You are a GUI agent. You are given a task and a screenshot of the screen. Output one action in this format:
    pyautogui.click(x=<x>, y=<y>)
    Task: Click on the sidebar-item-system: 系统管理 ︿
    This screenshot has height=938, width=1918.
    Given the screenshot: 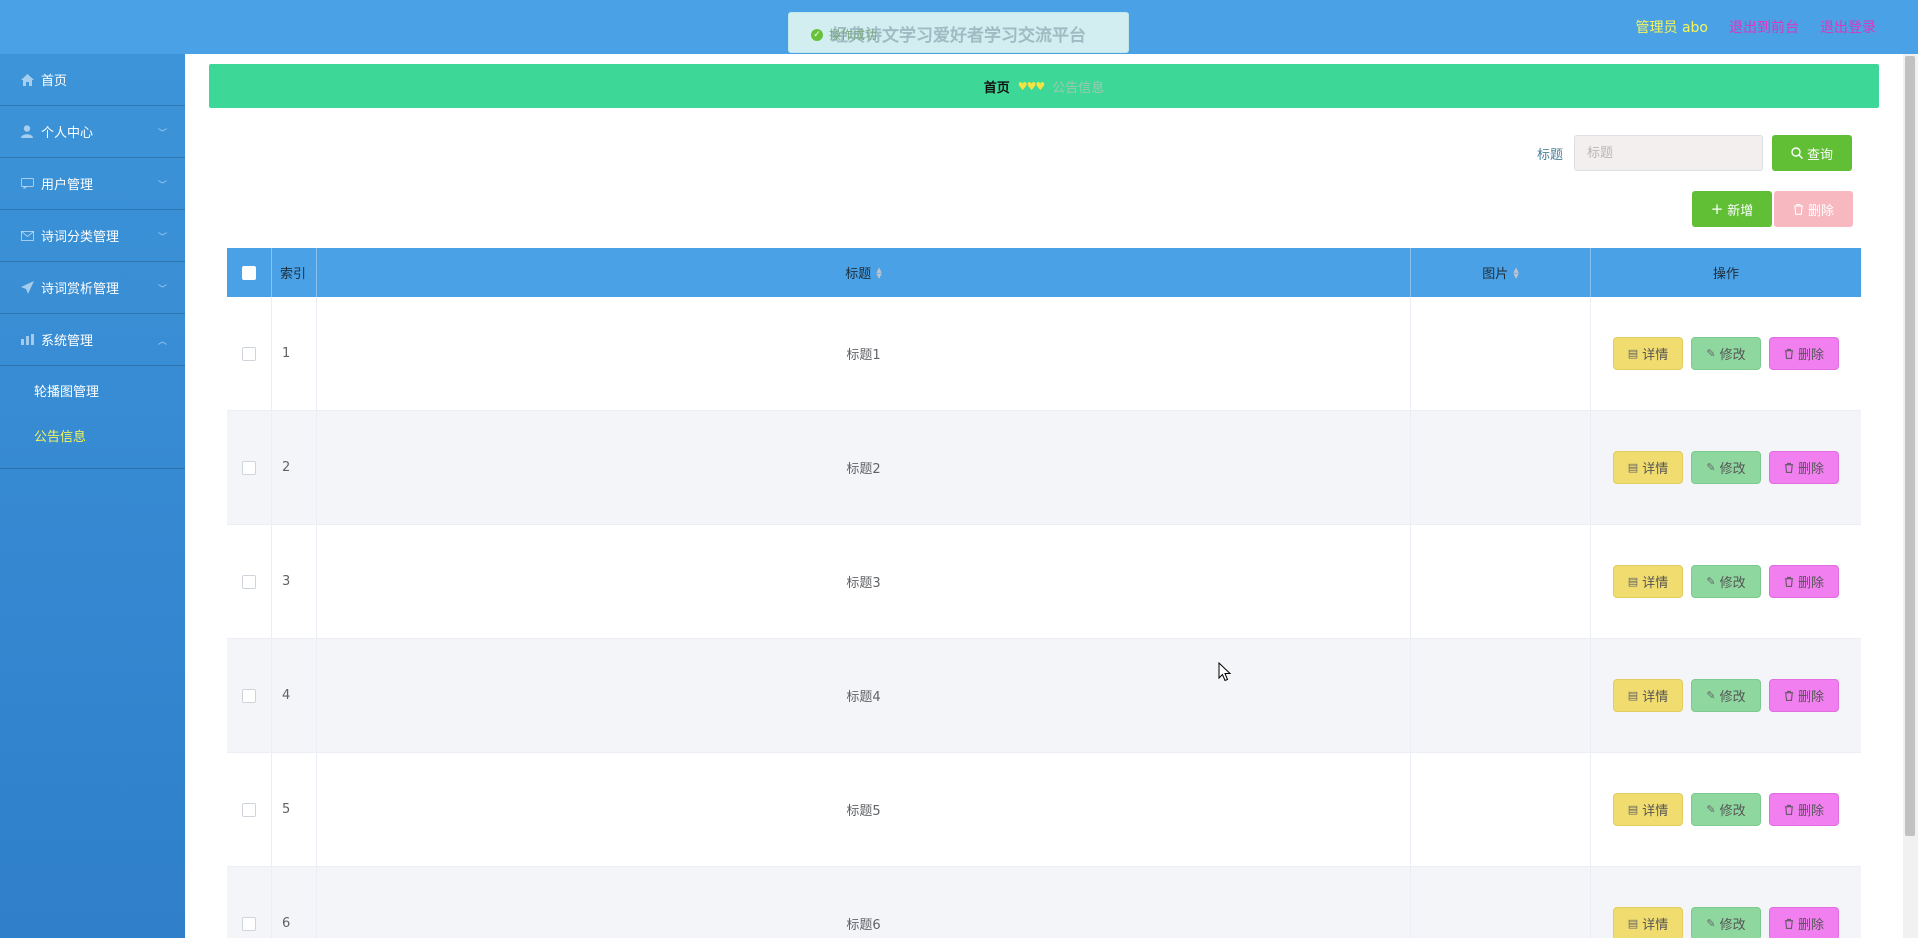 What is the action you would take?
    pyautogui.click(x=92, y=340)
    